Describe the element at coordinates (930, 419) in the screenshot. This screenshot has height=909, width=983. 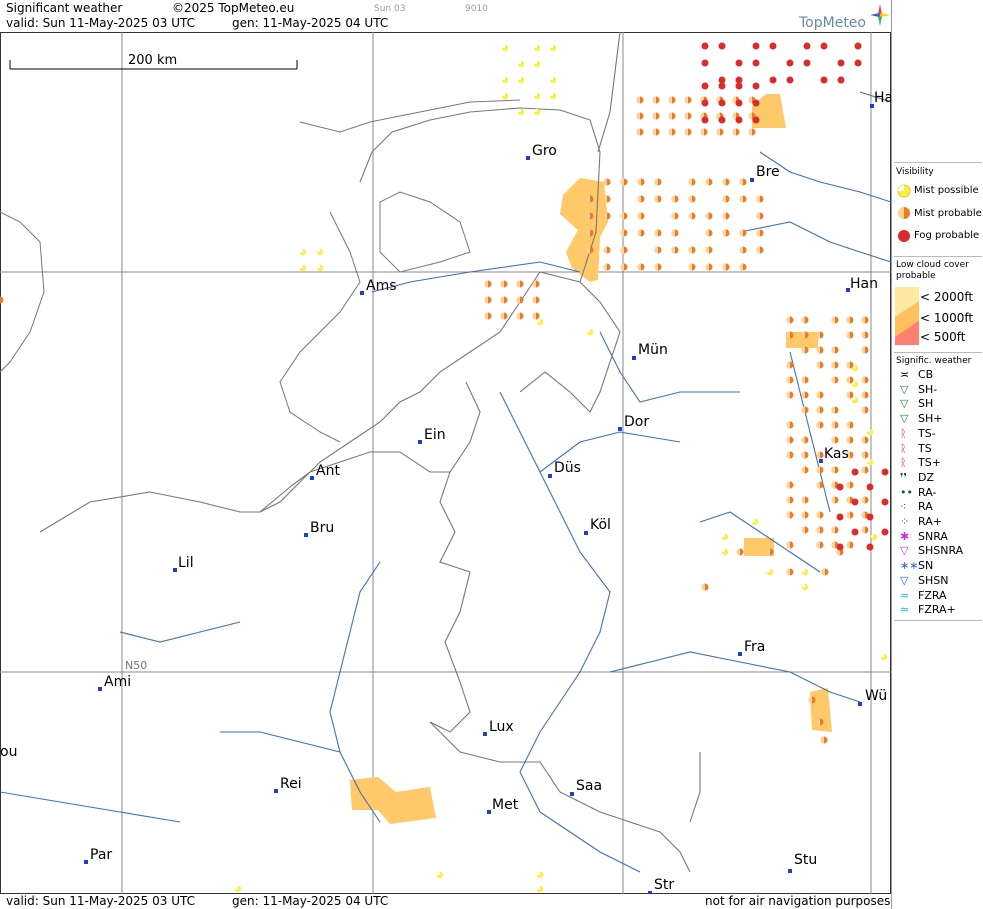
I see `sigwx-label: SH+` at that location.